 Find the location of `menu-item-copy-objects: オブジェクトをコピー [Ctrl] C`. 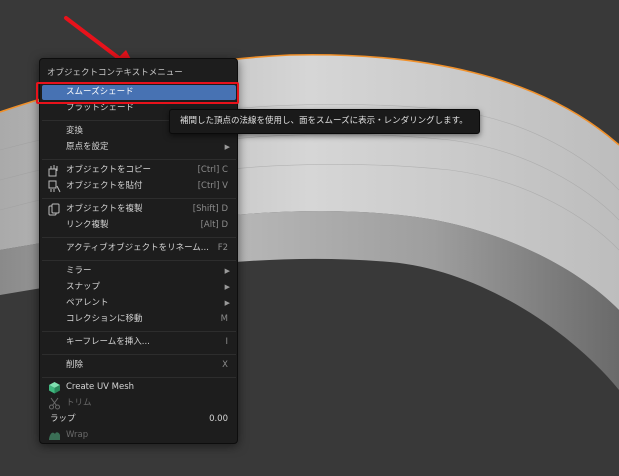

menu-item-copy-objects: オブジェクトをコピー [Ctrl] C is located at coordinates (139, 170).